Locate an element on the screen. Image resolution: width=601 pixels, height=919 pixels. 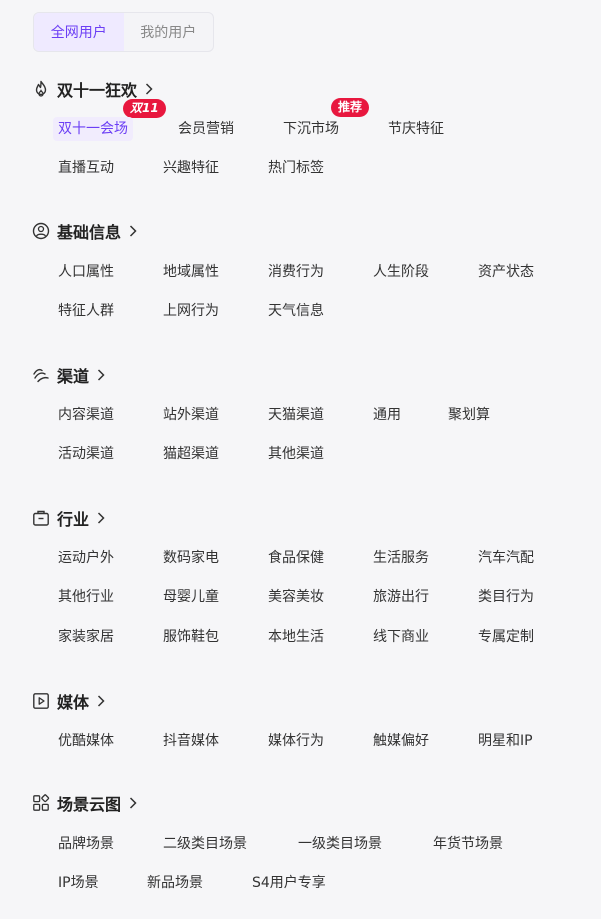
user-circle-icon is located at coordinates (41, 231).